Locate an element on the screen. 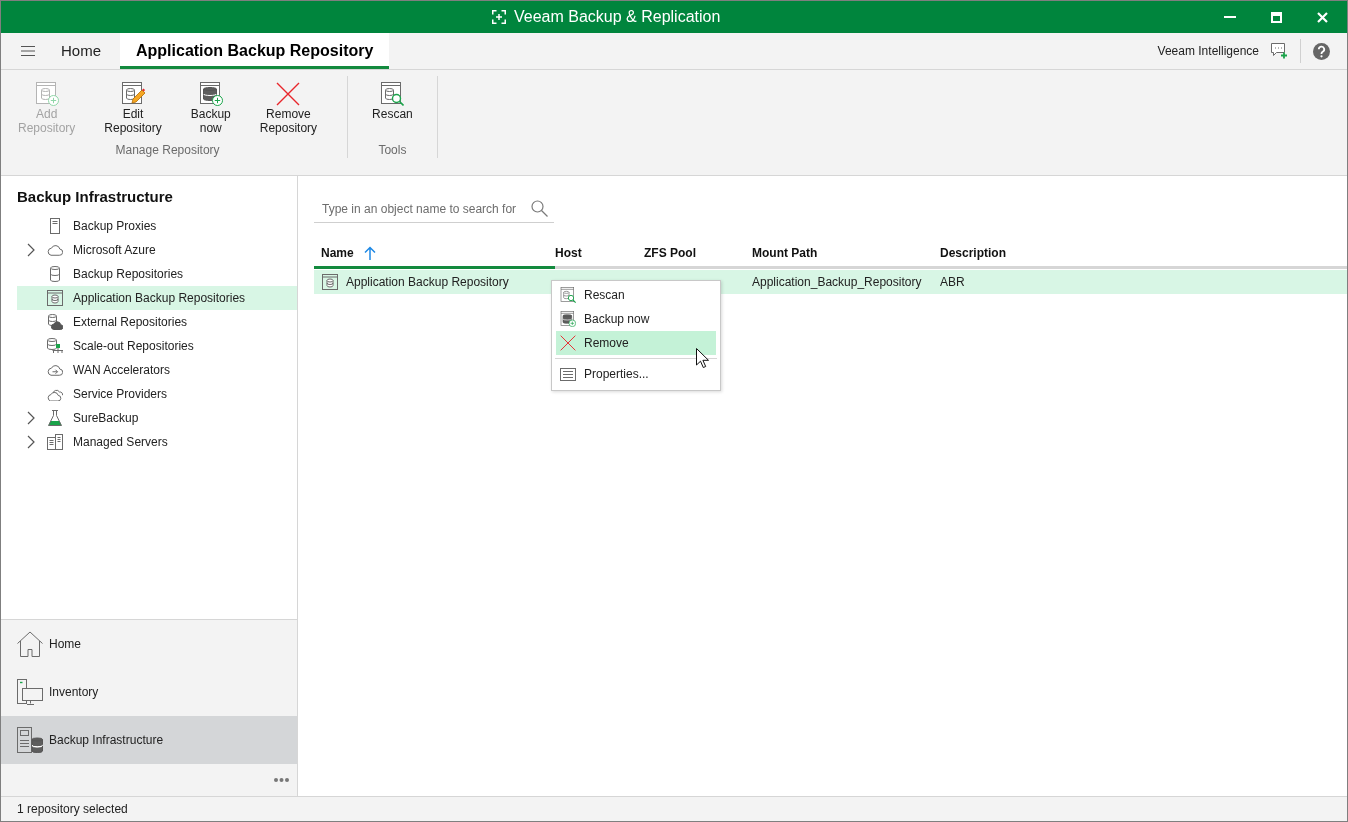 Image resolution: width=1348 pixels, height=822 pixels. flask-icon is located at coordinates (55, 418).